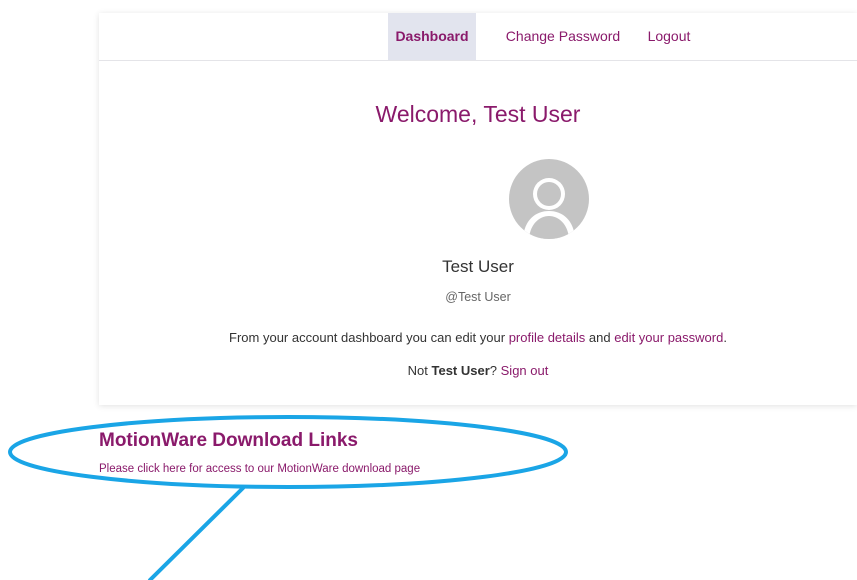 The height and width of the screenshot is (580, 857). Describe the element at coordinates (549, 199) in the screenshot. I see `default-user-avatar-icon` at that location.